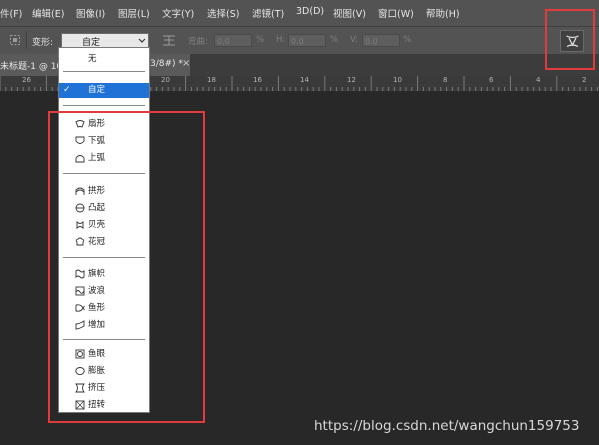 This screenshot has height=445, width=599. Describe the element at coordinates (48, 13) in the screenshot. I see `menu-edit: 编辑(E)` at that location.